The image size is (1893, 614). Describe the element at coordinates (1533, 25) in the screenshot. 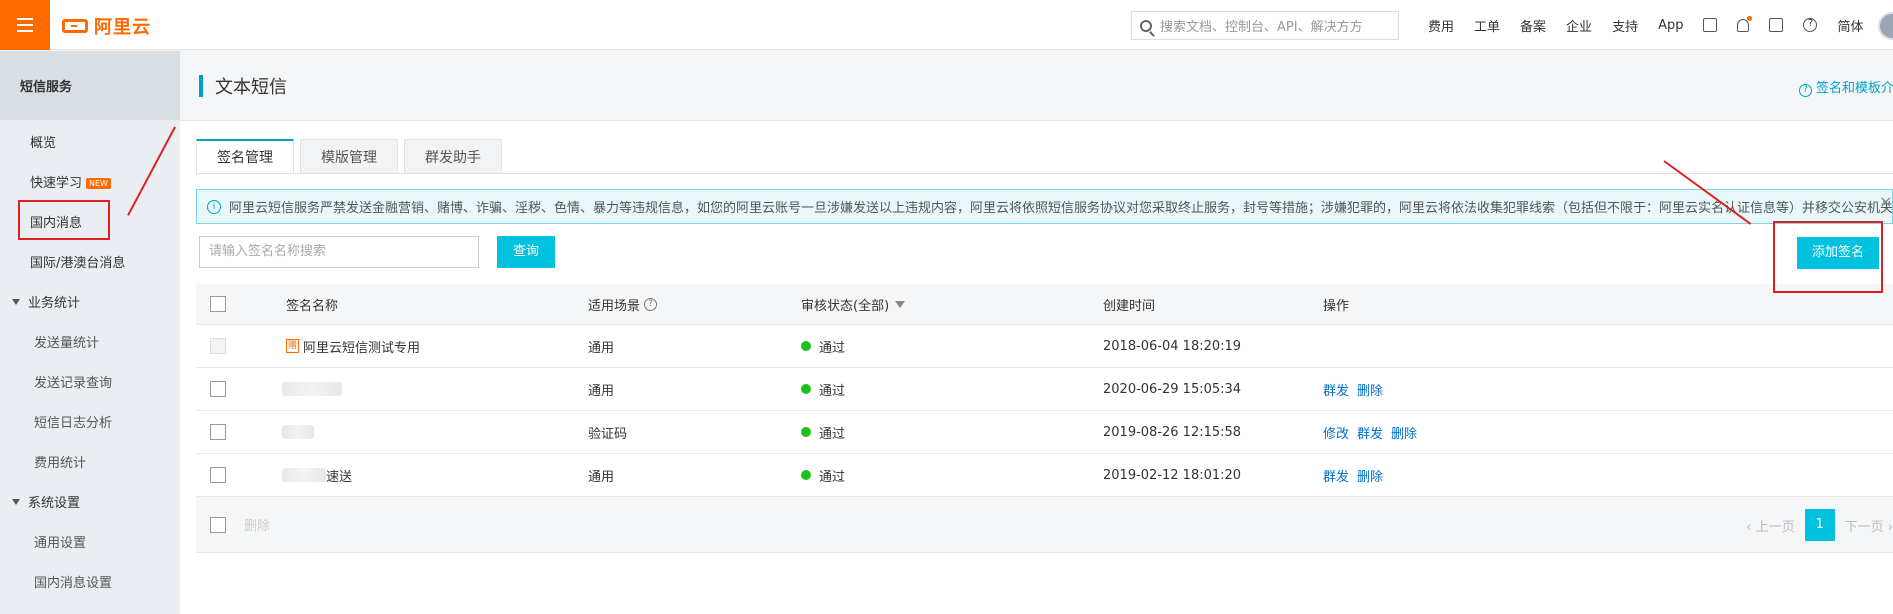

I see `top-link-icp: 备案` at that location.